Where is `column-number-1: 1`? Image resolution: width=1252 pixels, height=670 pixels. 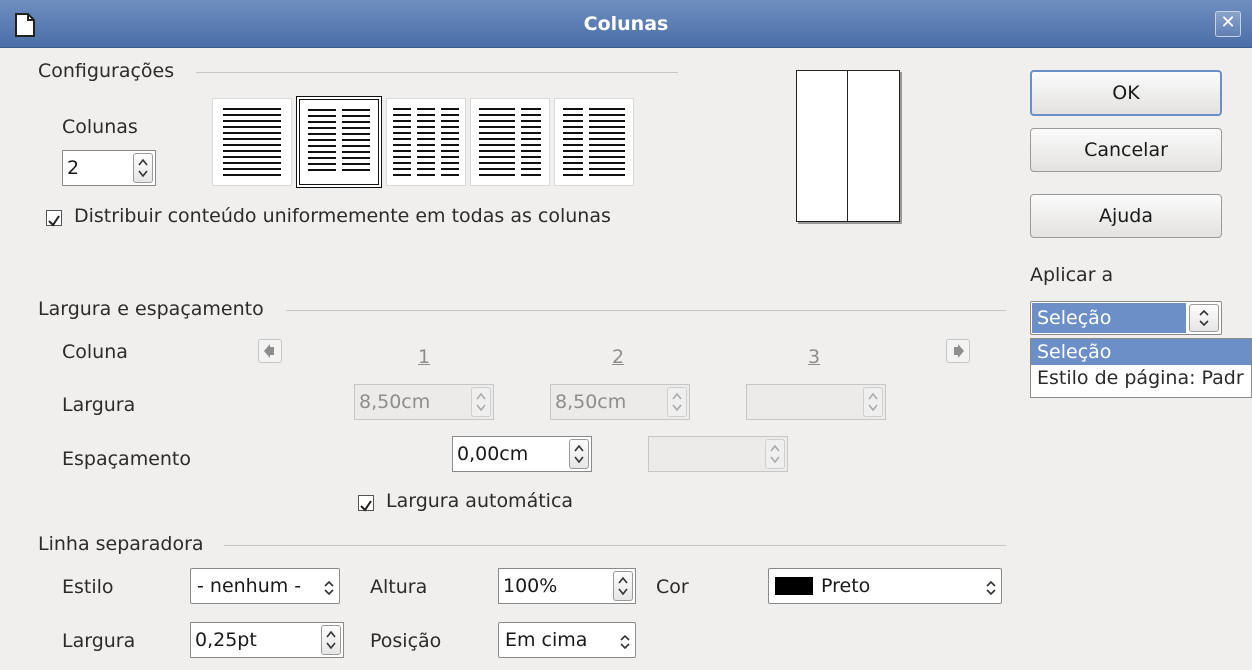
column-number-1: 1 is located at coordinates (424, 357).